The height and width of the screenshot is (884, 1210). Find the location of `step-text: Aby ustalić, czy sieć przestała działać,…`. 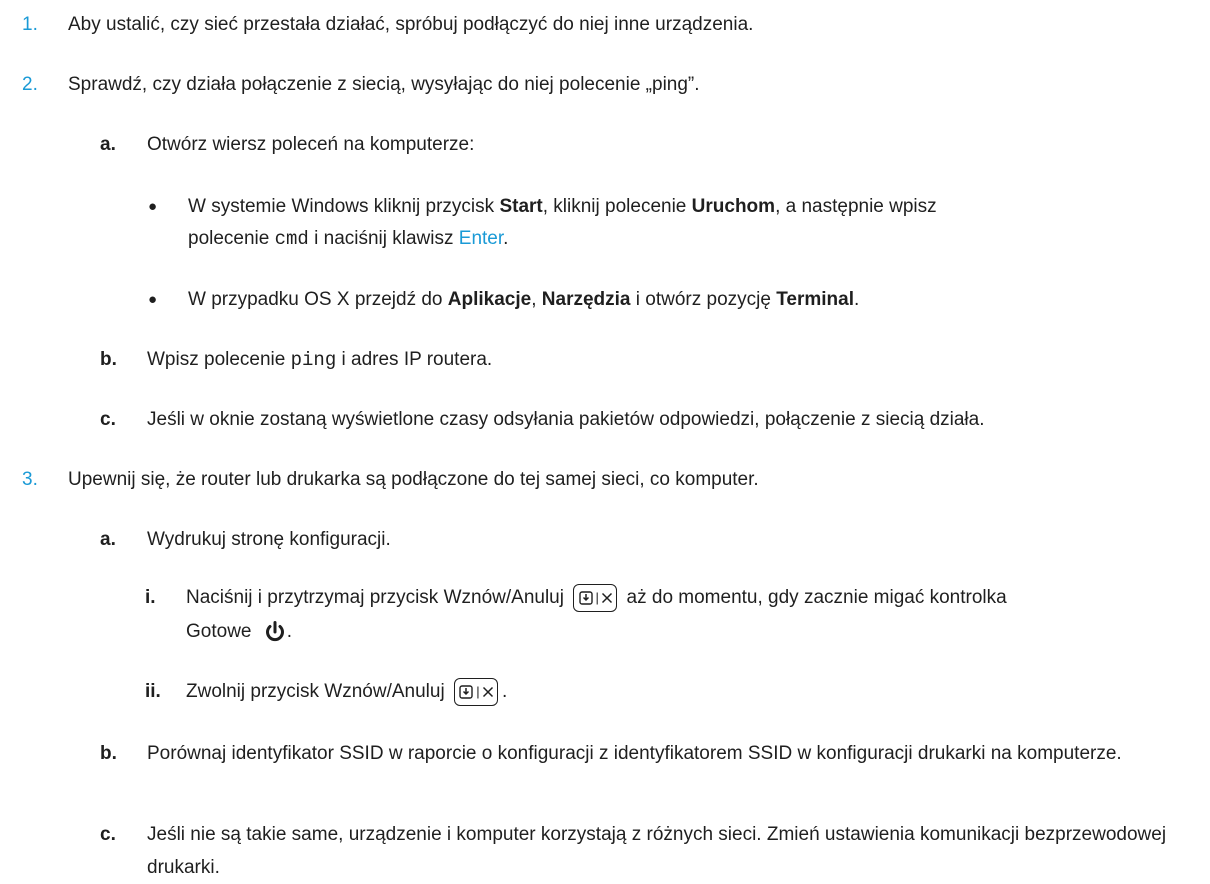

step-text: Aby ustalić, czy sieć przestała działać,… is located at coordinates (411, 24).